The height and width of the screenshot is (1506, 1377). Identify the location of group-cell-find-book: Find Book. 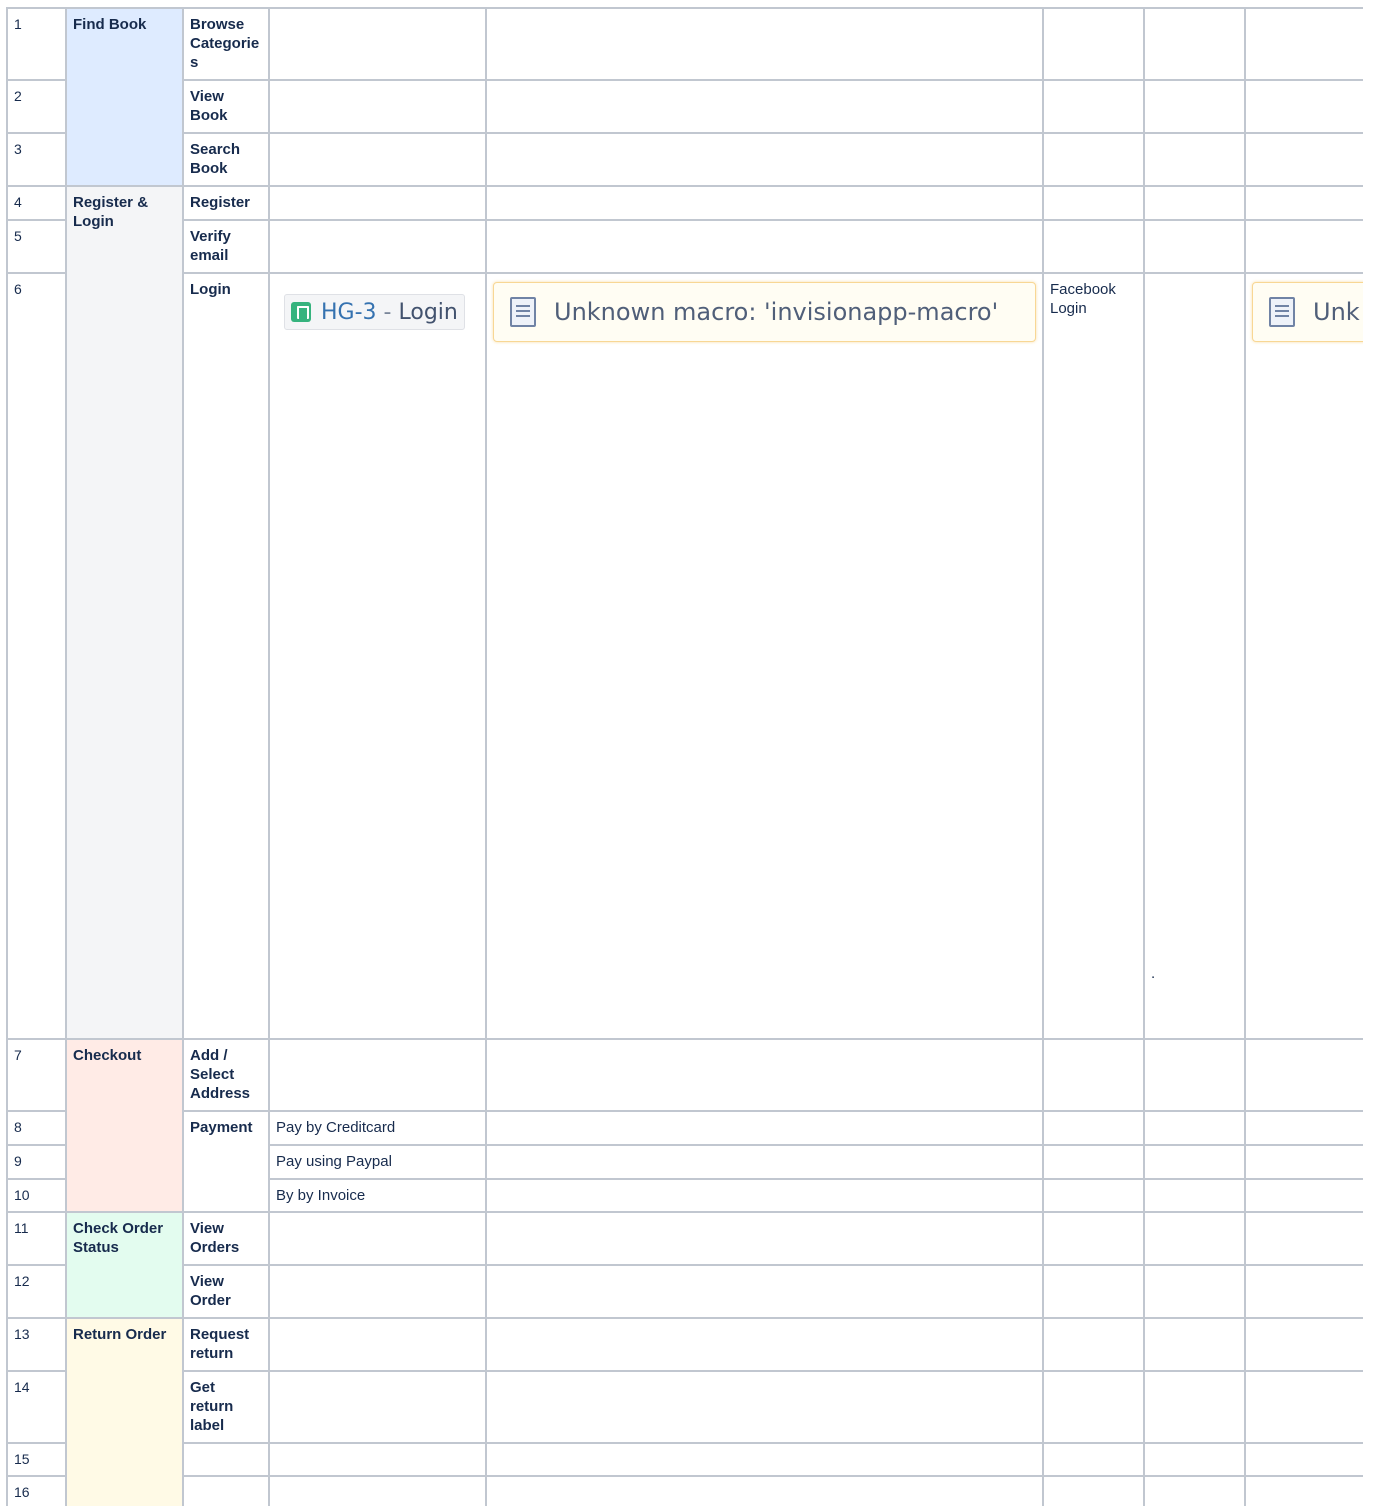
(124, 97).